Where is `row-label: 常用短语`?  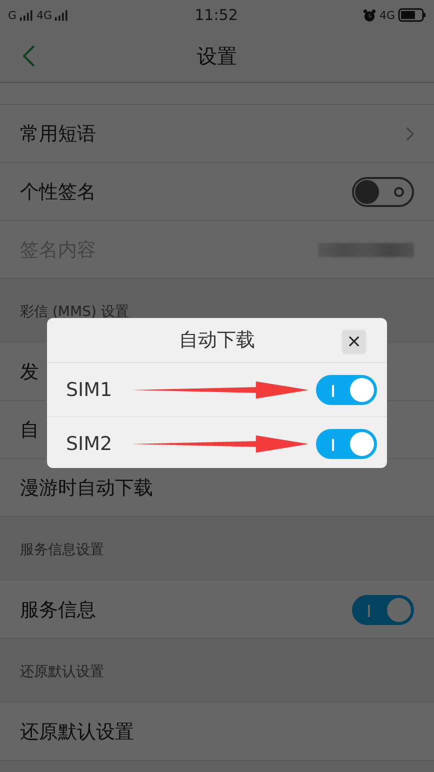
row-label: 常用短语 is located at coordinates (58, 134).